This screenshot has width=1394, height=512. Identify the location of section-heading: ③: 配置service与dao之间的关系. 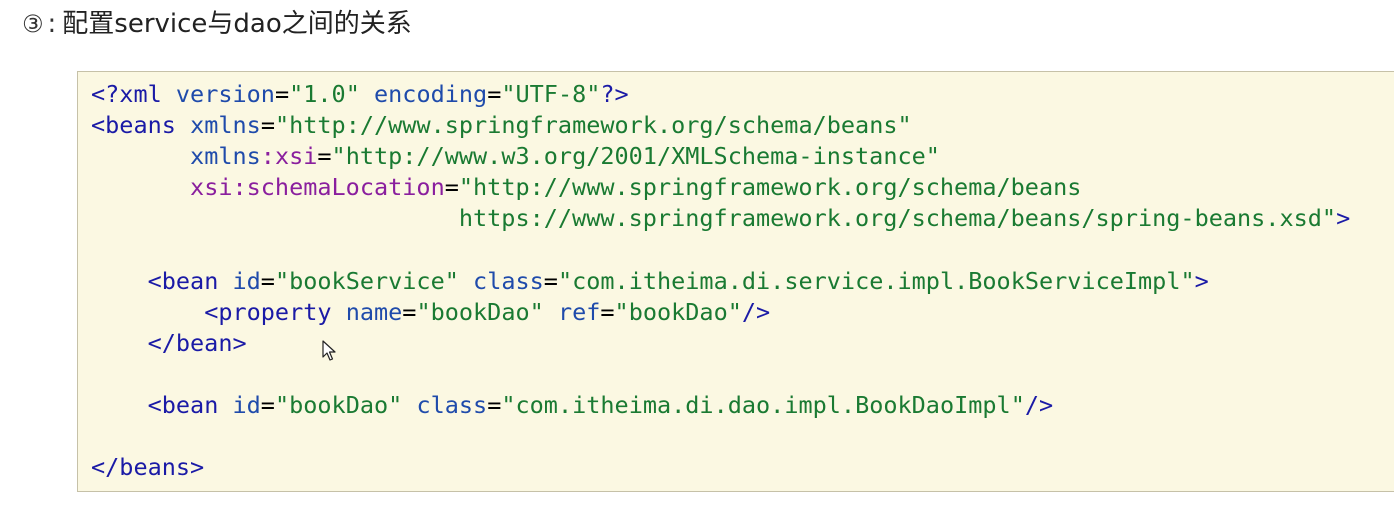
(217, 24).